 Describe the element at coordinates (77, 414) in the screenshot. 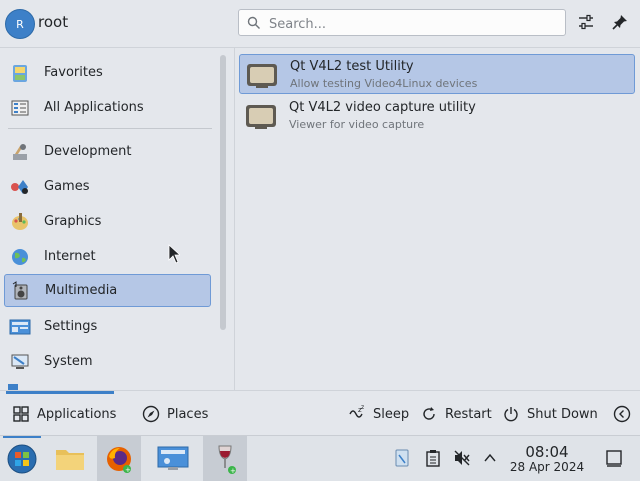

I see `tab-label: Applications` at that location.